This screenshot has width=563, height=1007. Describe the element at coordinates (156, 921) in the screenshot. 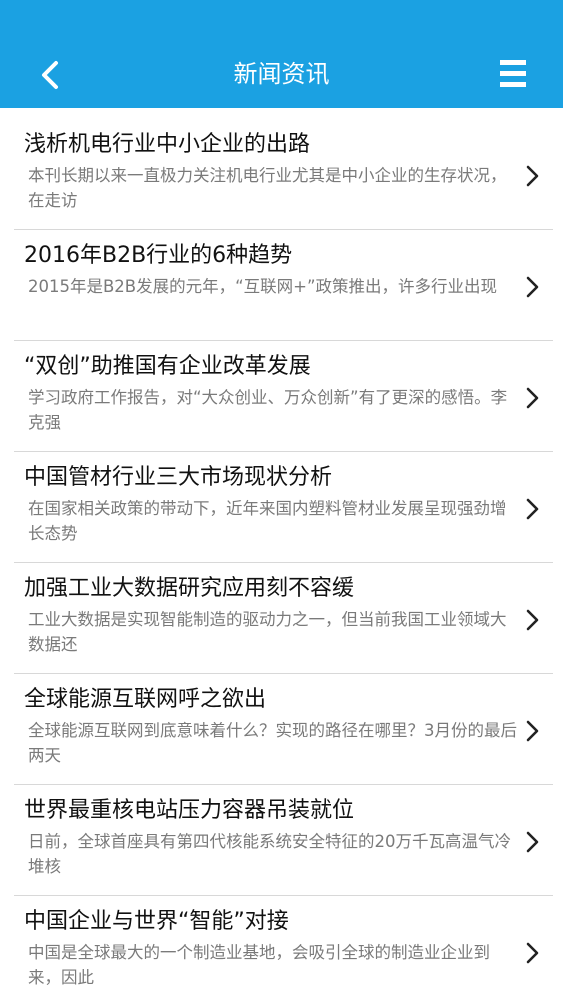

I see `news-title: 中国企业与世界“智能”对接` at that location.